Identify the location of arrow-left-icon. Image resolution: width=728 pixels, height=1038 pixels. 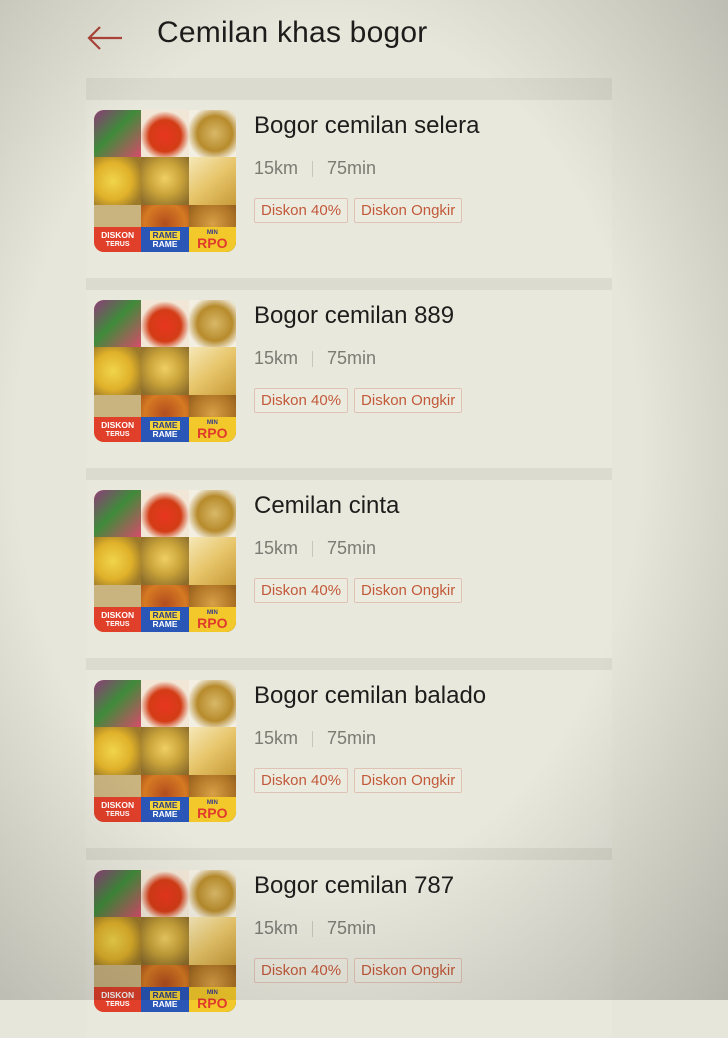
(104, 38).